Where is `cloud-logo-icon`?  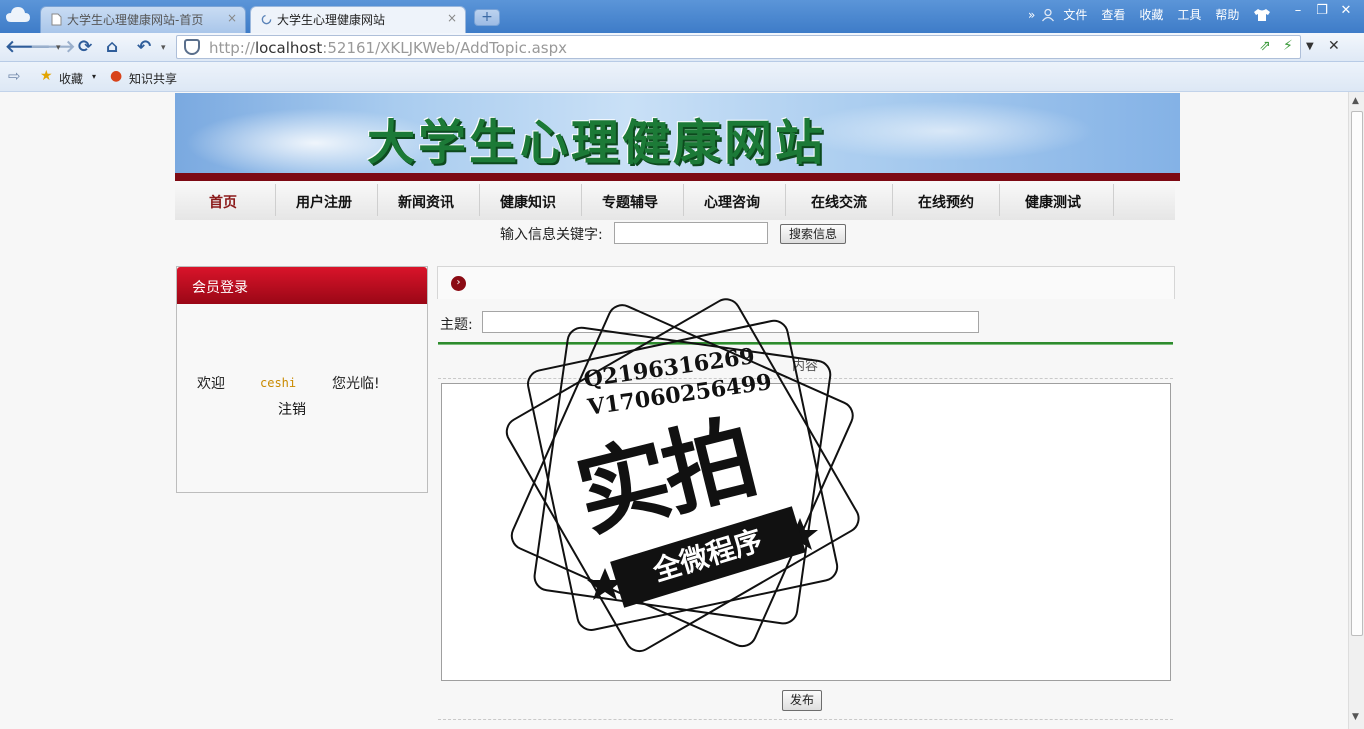 cloud-logo-icon is located at coordinates (18, 15).